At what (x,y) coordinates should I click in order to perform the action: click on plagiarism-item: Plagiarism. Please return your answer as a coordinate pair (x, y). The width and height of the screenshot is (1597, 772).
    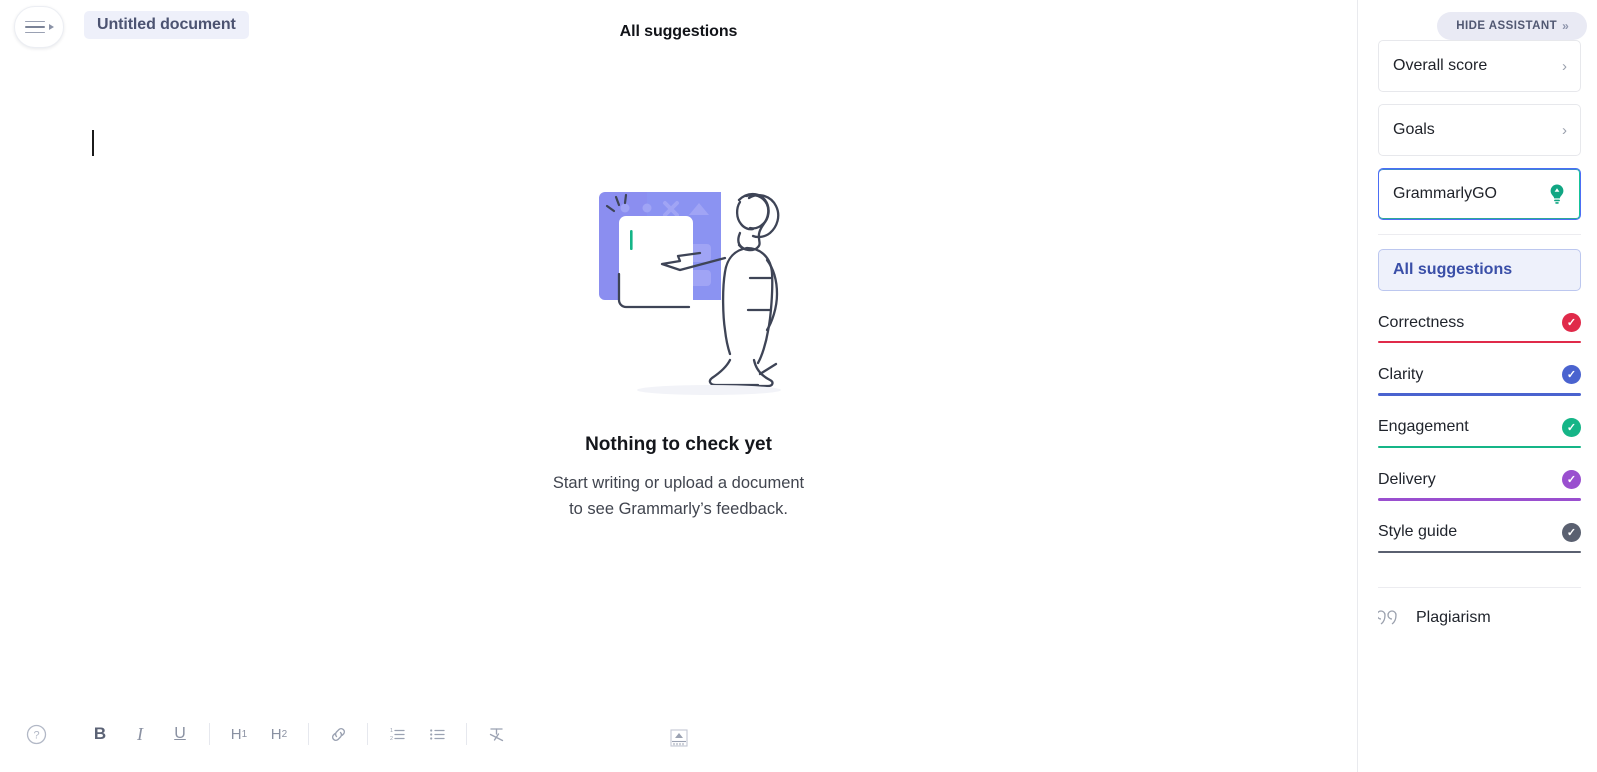
    Looking at the image, I should click on (1479, 608).